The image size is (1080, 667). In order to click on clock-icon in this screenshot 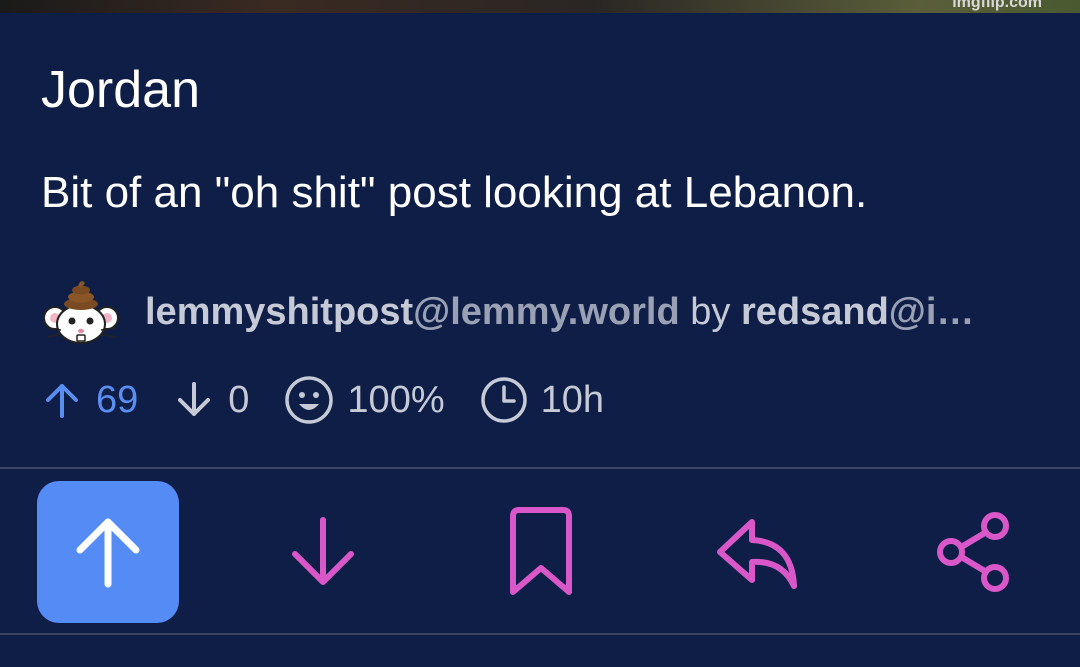, I will do `click(503, 400)`.